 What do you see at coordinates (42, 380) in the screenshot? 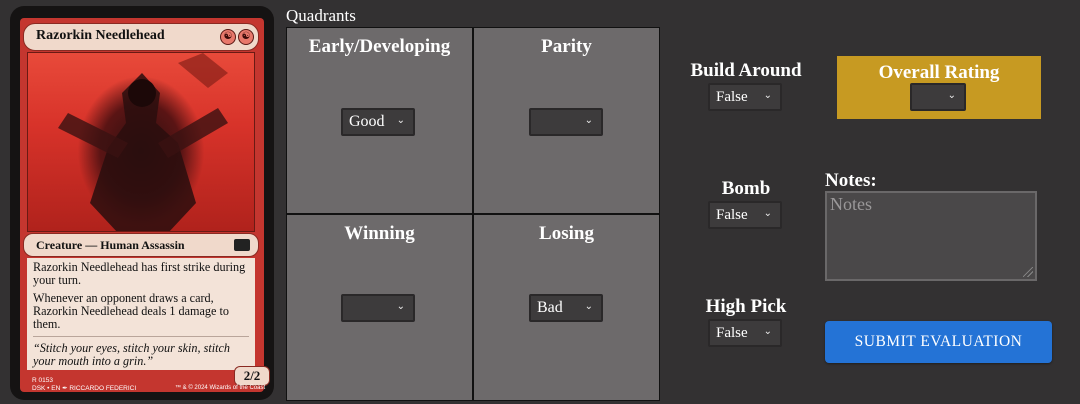
I see `card-collector-line1: R 0153` at bounding box center [42, 380].